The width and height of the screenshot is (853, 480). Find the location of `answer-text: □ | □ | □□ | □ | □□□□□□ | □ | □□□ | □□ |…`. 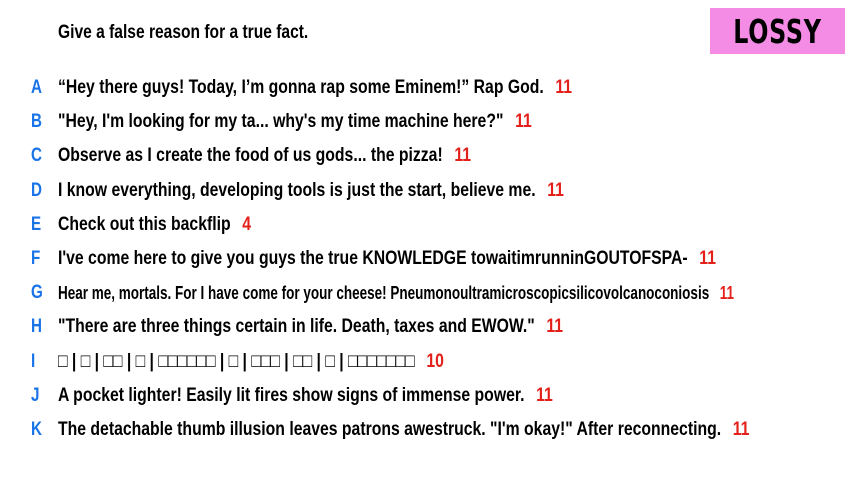

answer-text: □ | □ | □□ | □ | □□□□□□ | □ | □□□ | □□ |… is located at coordinates (236, 361).